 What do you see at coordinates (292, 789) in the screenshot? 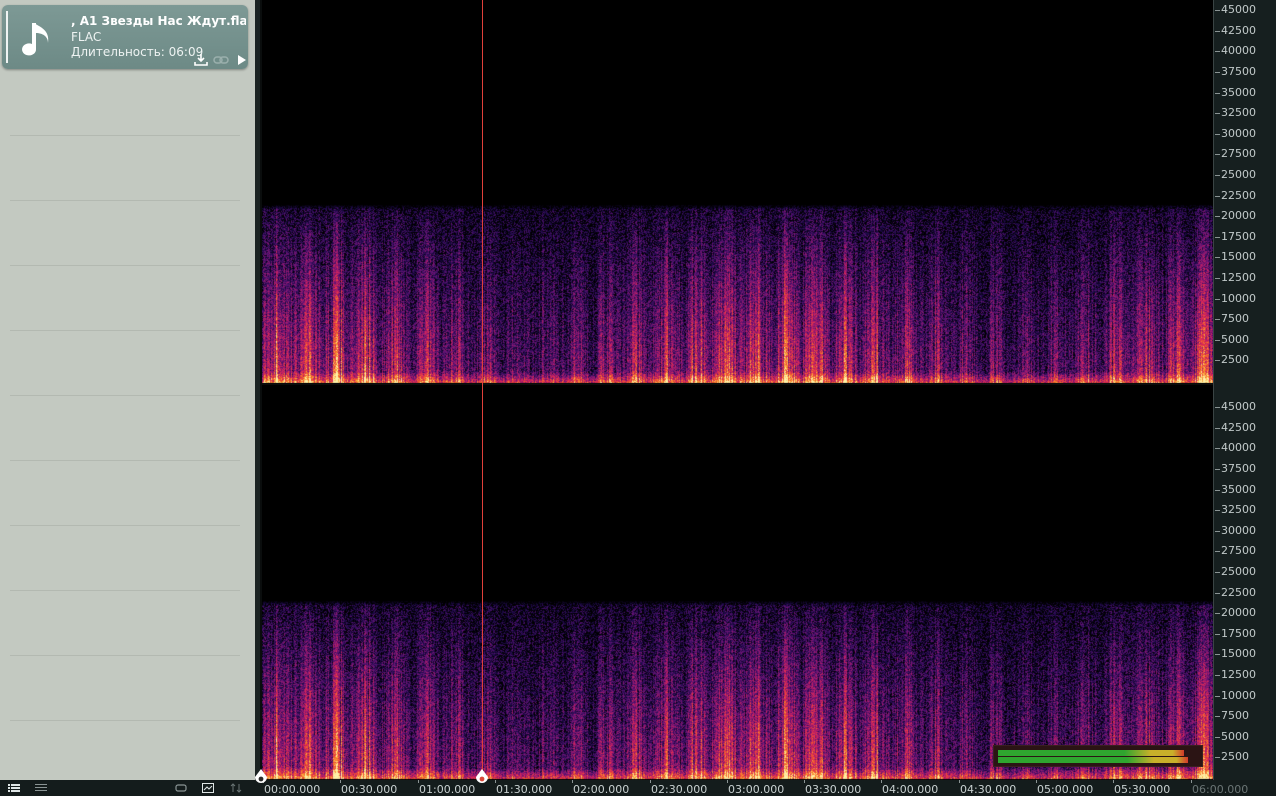
I see `time-label: 00:00.000` at bounding box center [292, 789].